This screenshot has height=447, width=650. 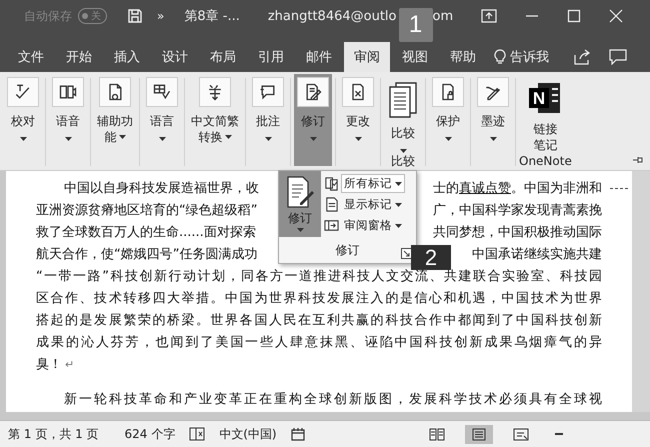 I want to click on group-label: 比较, so click(x=403, y=161).